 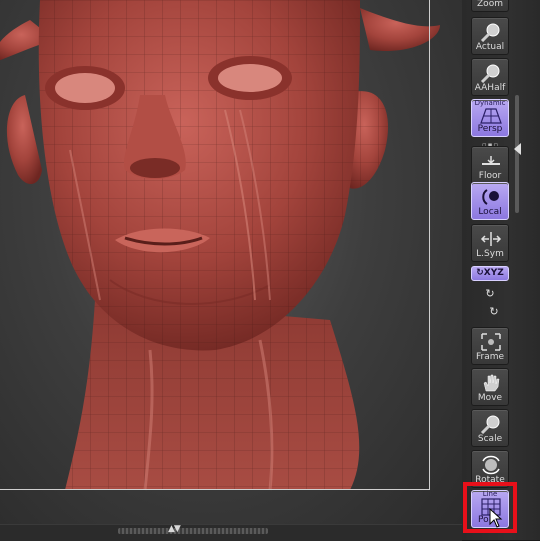 What do you see at coordinates (480, 273) in the screenshot?
I see `axis-icon: ↻` at bounding box center [480, 273].